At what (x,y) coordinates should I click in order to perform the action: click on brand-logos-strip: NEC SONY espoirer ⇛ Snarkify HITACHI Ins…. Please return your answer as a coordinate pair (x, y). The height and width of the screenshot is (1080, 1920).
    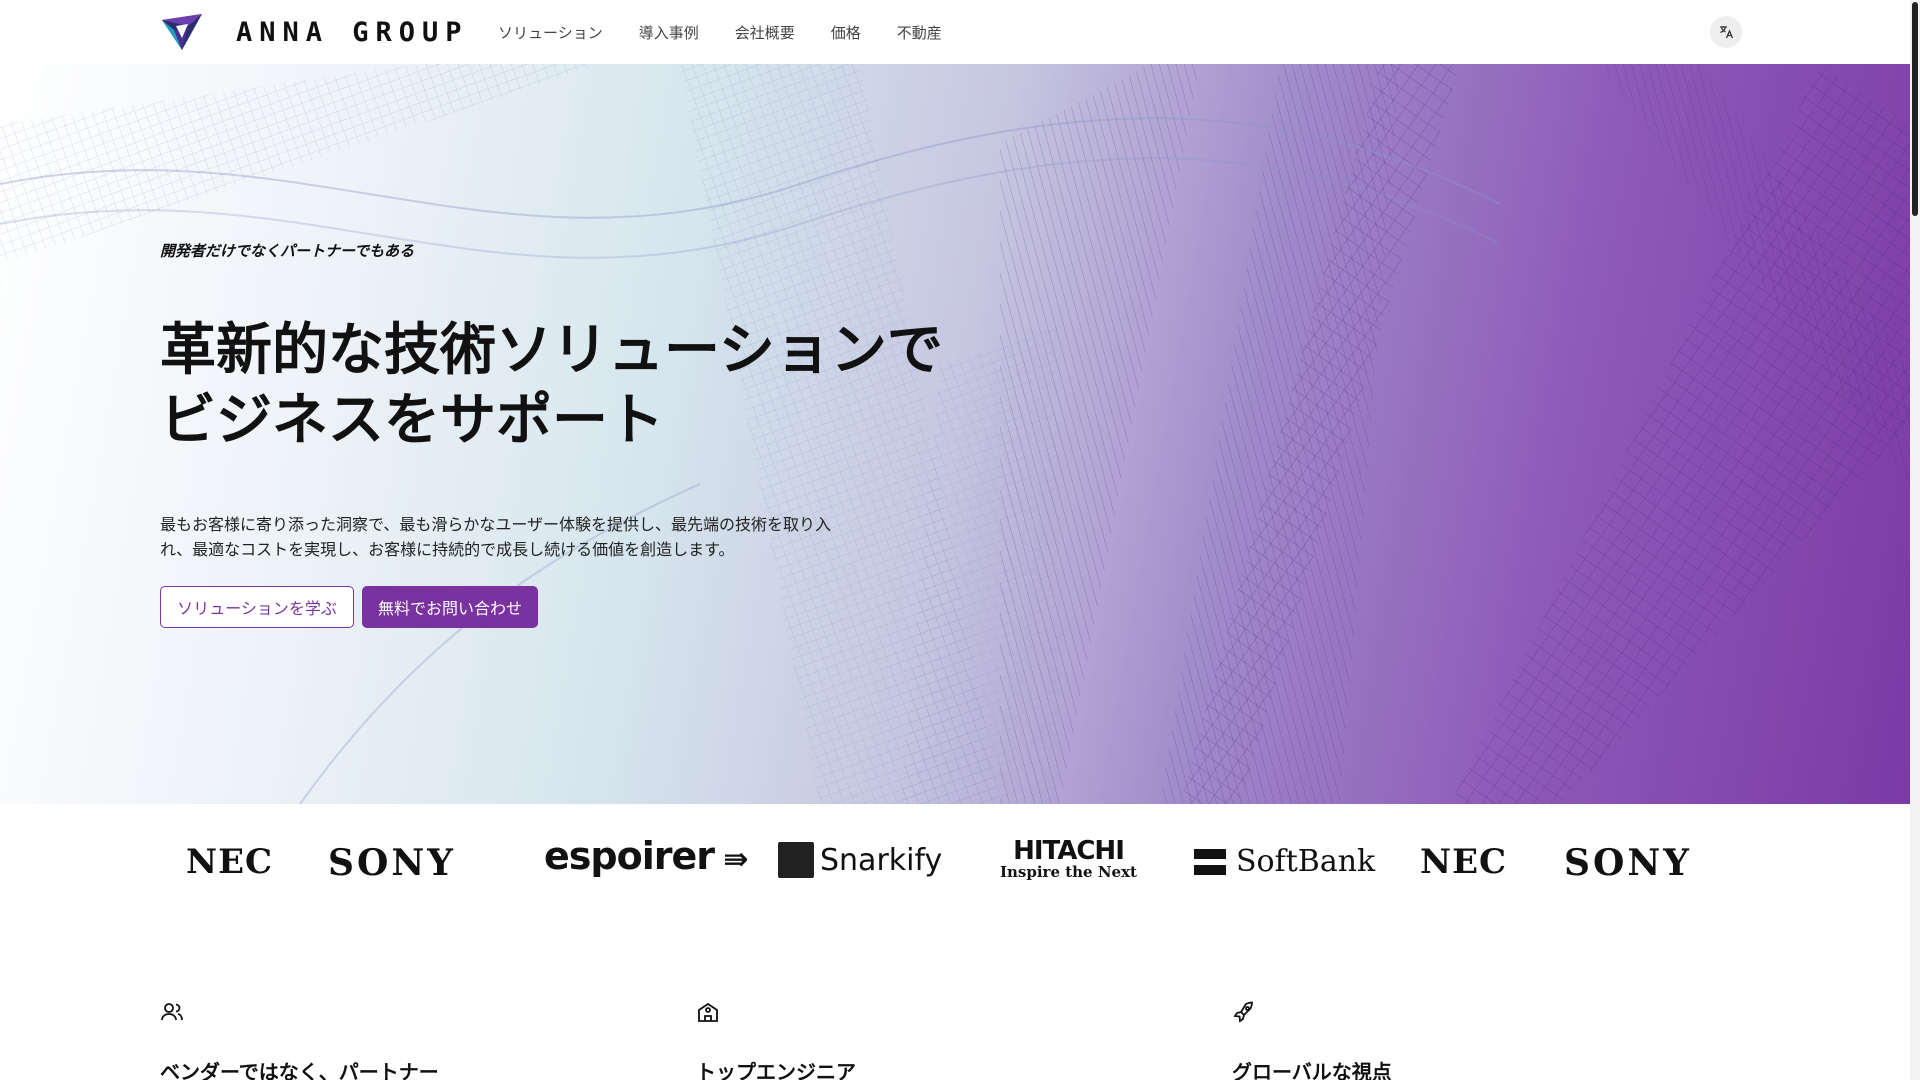
    Looking at the image, I should click on (955, 864).